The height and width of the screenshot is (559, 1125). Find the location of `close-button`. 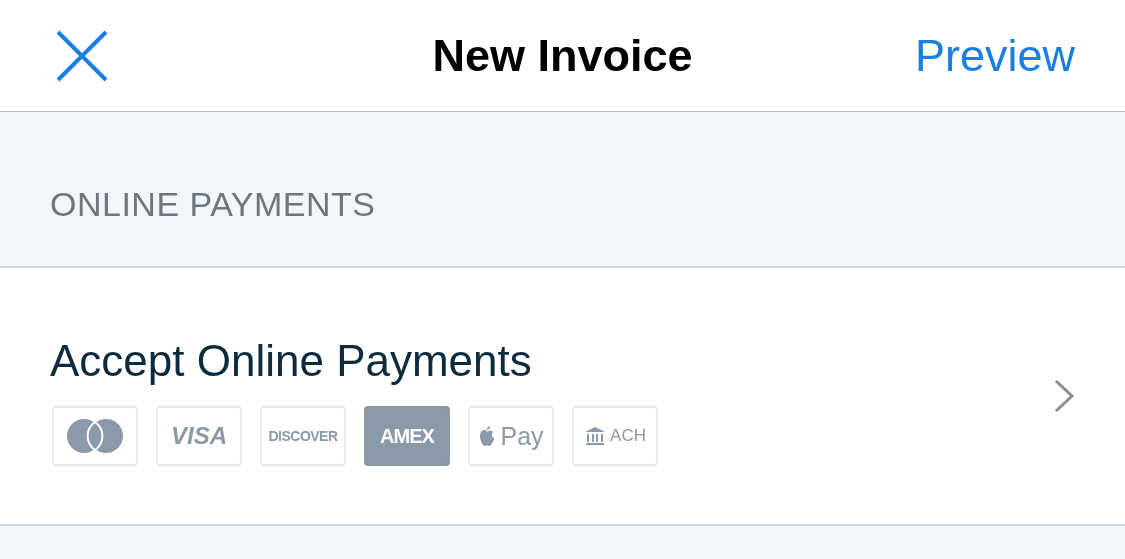

close-button is located at coordinates (82, 55).